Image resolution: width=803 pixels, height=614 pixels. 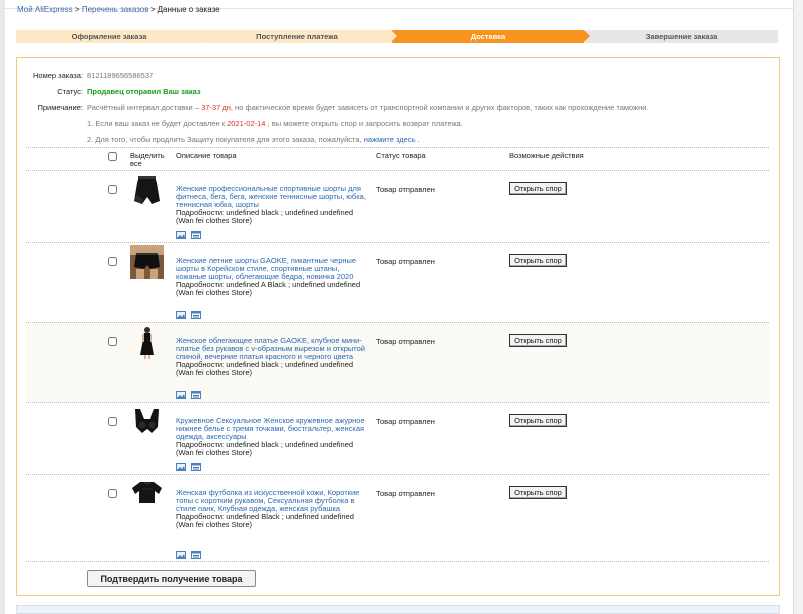 What do you see at coordinates (144, 107) in the screenshot?
I see `note-text: Расчётный интервал доставки –` at bounding box center [144, 107].